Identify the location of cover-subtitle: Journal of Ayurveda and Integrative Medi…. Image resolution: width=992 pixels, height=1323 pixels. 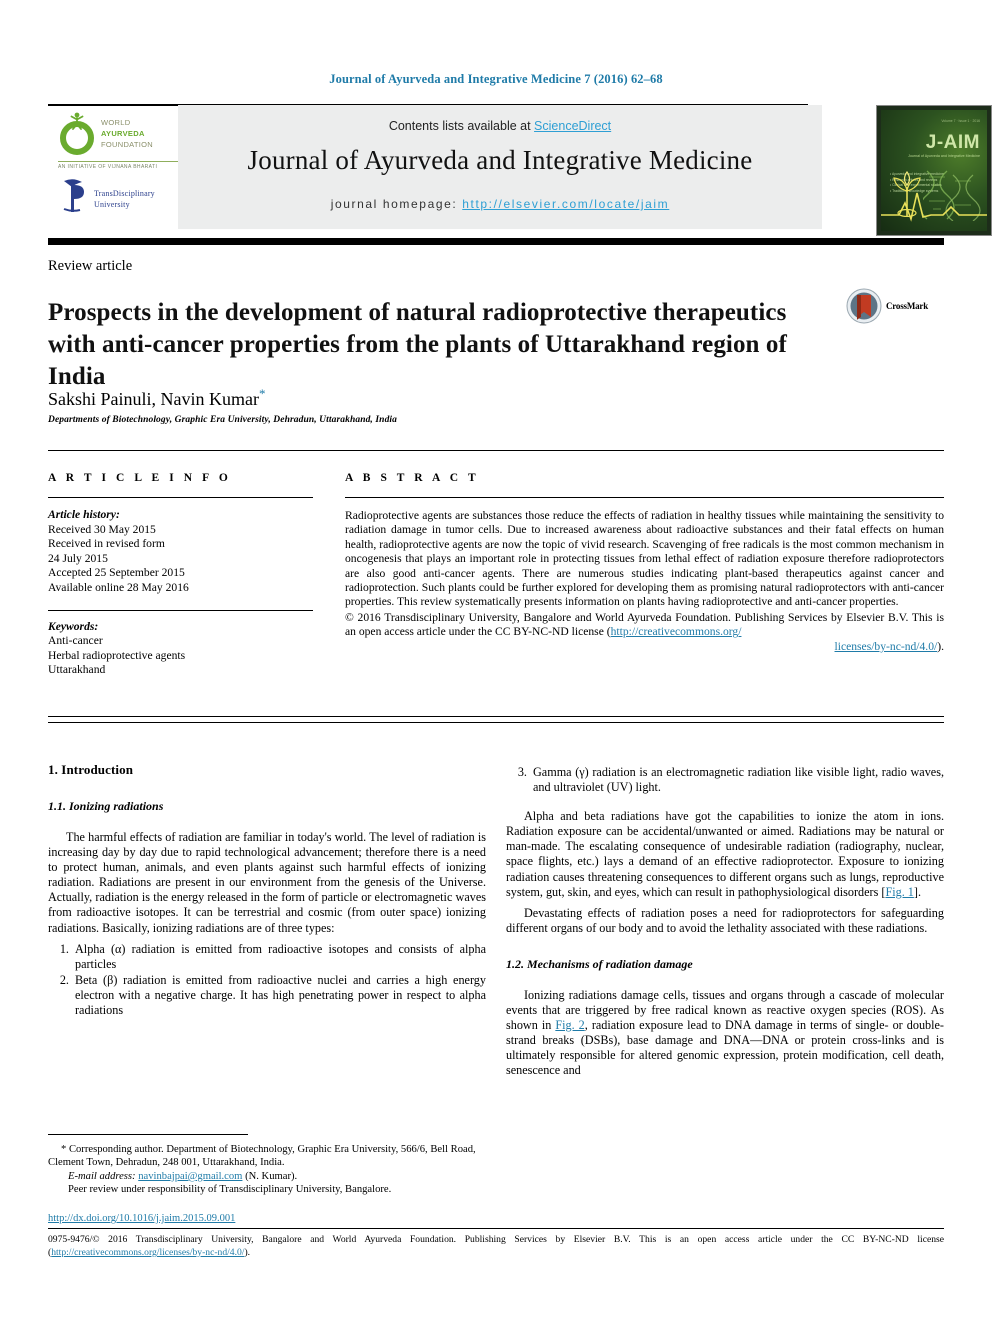
(944, 156).